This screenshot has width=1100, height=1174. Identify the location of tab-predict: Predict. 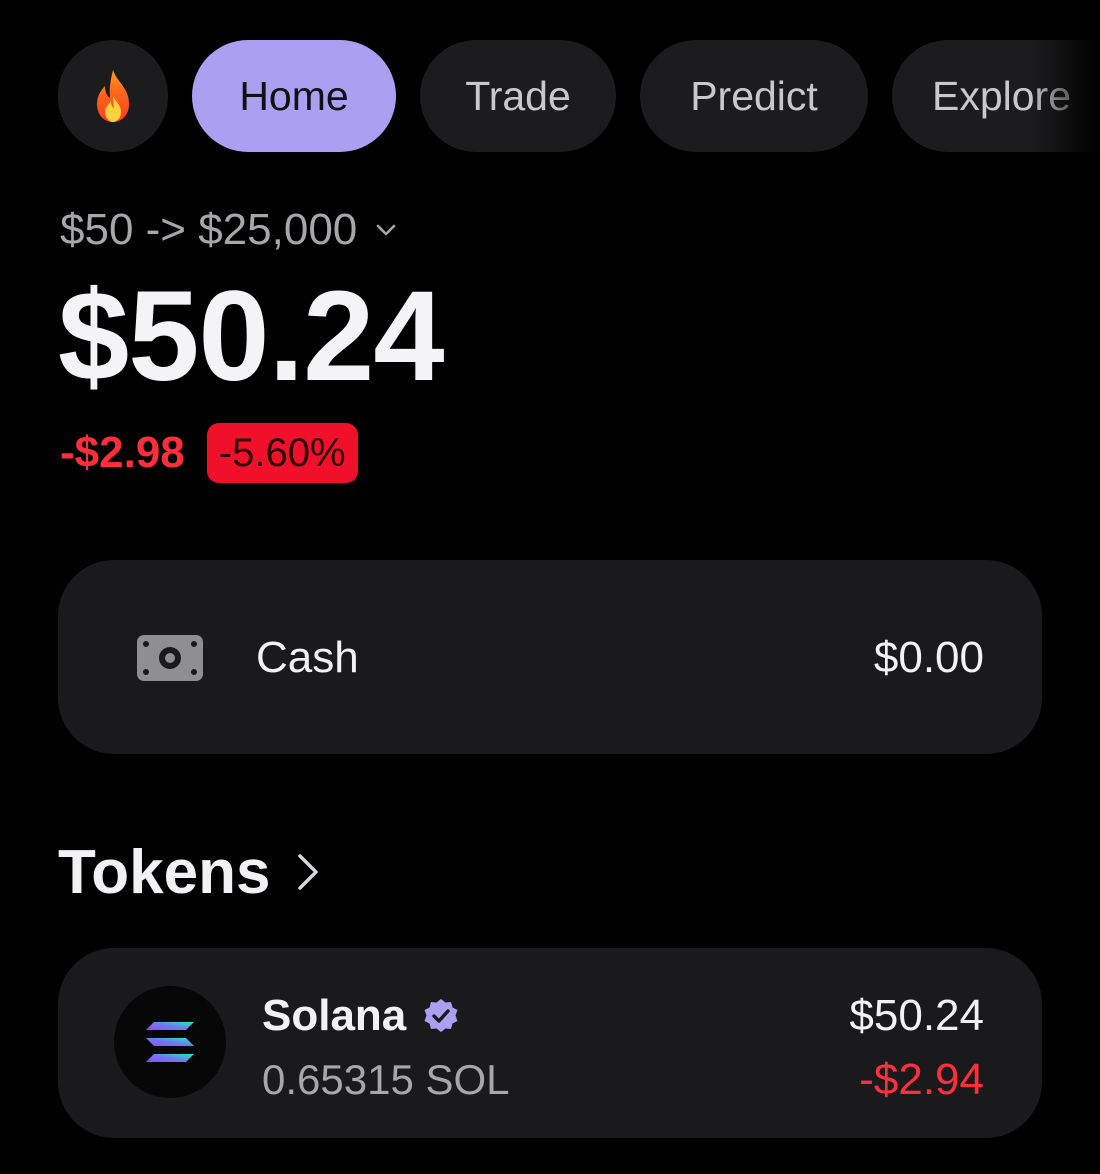
(754, 96).